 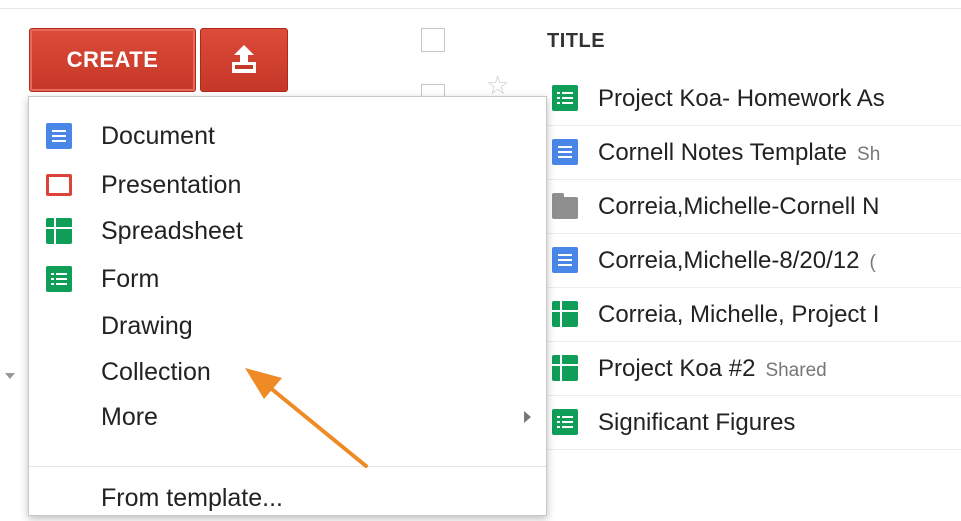 What do you see at coordinates (171, 185) in the screenshot?
I see `menu-item-label: Presentation` at bounding box center [171, 185].